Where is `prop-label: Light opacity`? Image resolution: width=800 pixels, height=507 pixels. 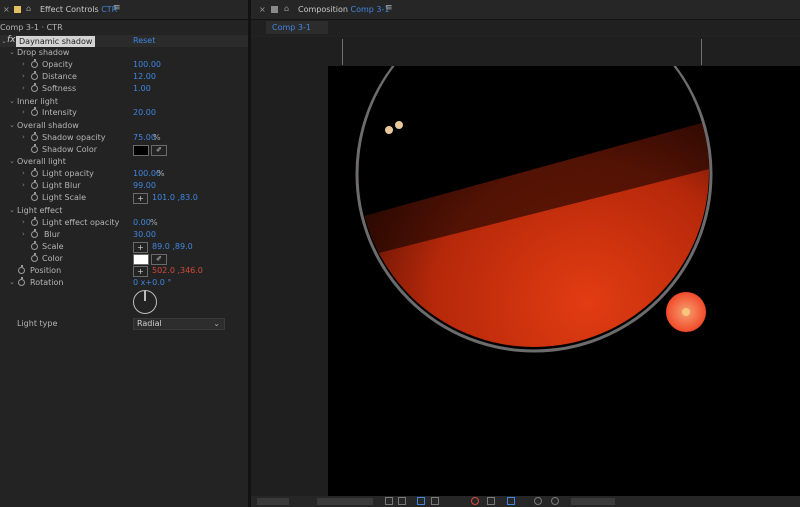 prop-label: Light opacity is located at coordinates (68, 173).